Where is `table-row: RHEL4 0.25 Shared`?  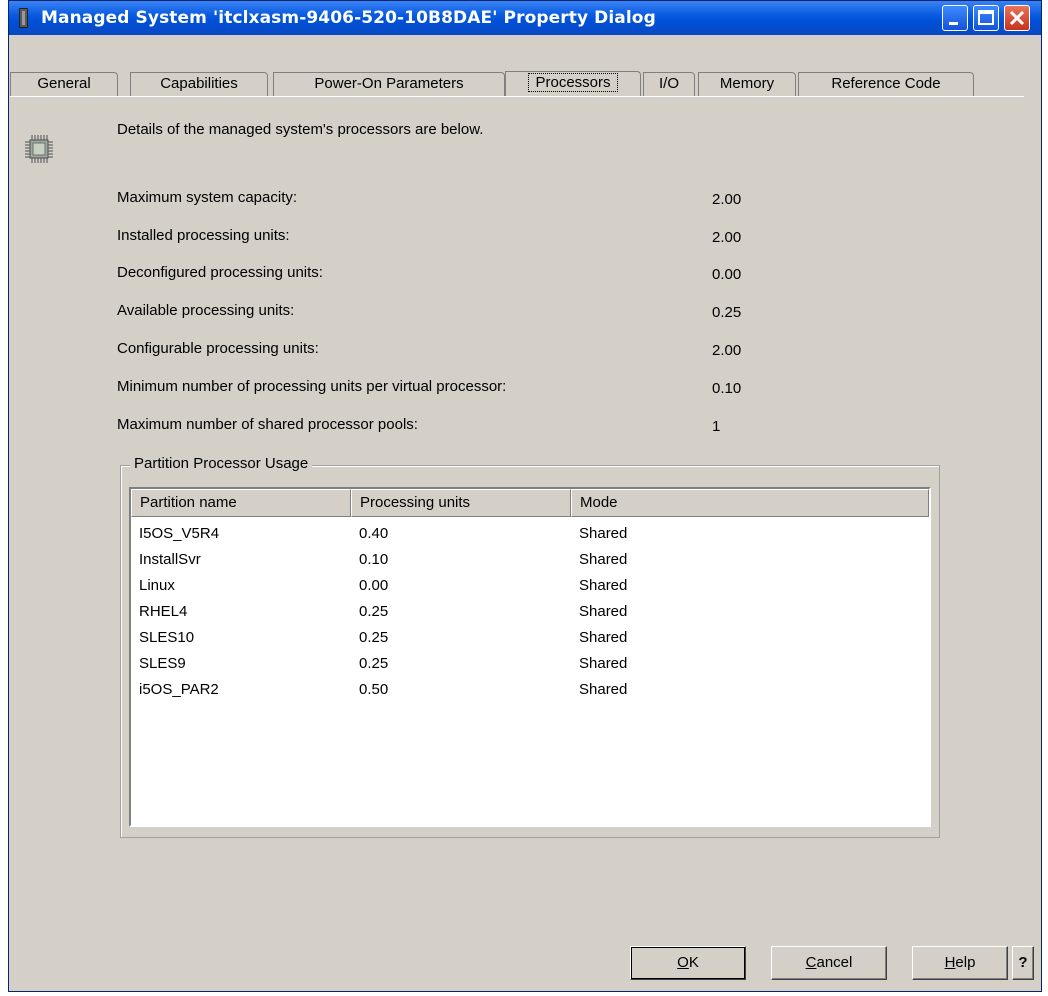 table-row: RHEL4 0.25 Shared is located at coordinates (530, 612).